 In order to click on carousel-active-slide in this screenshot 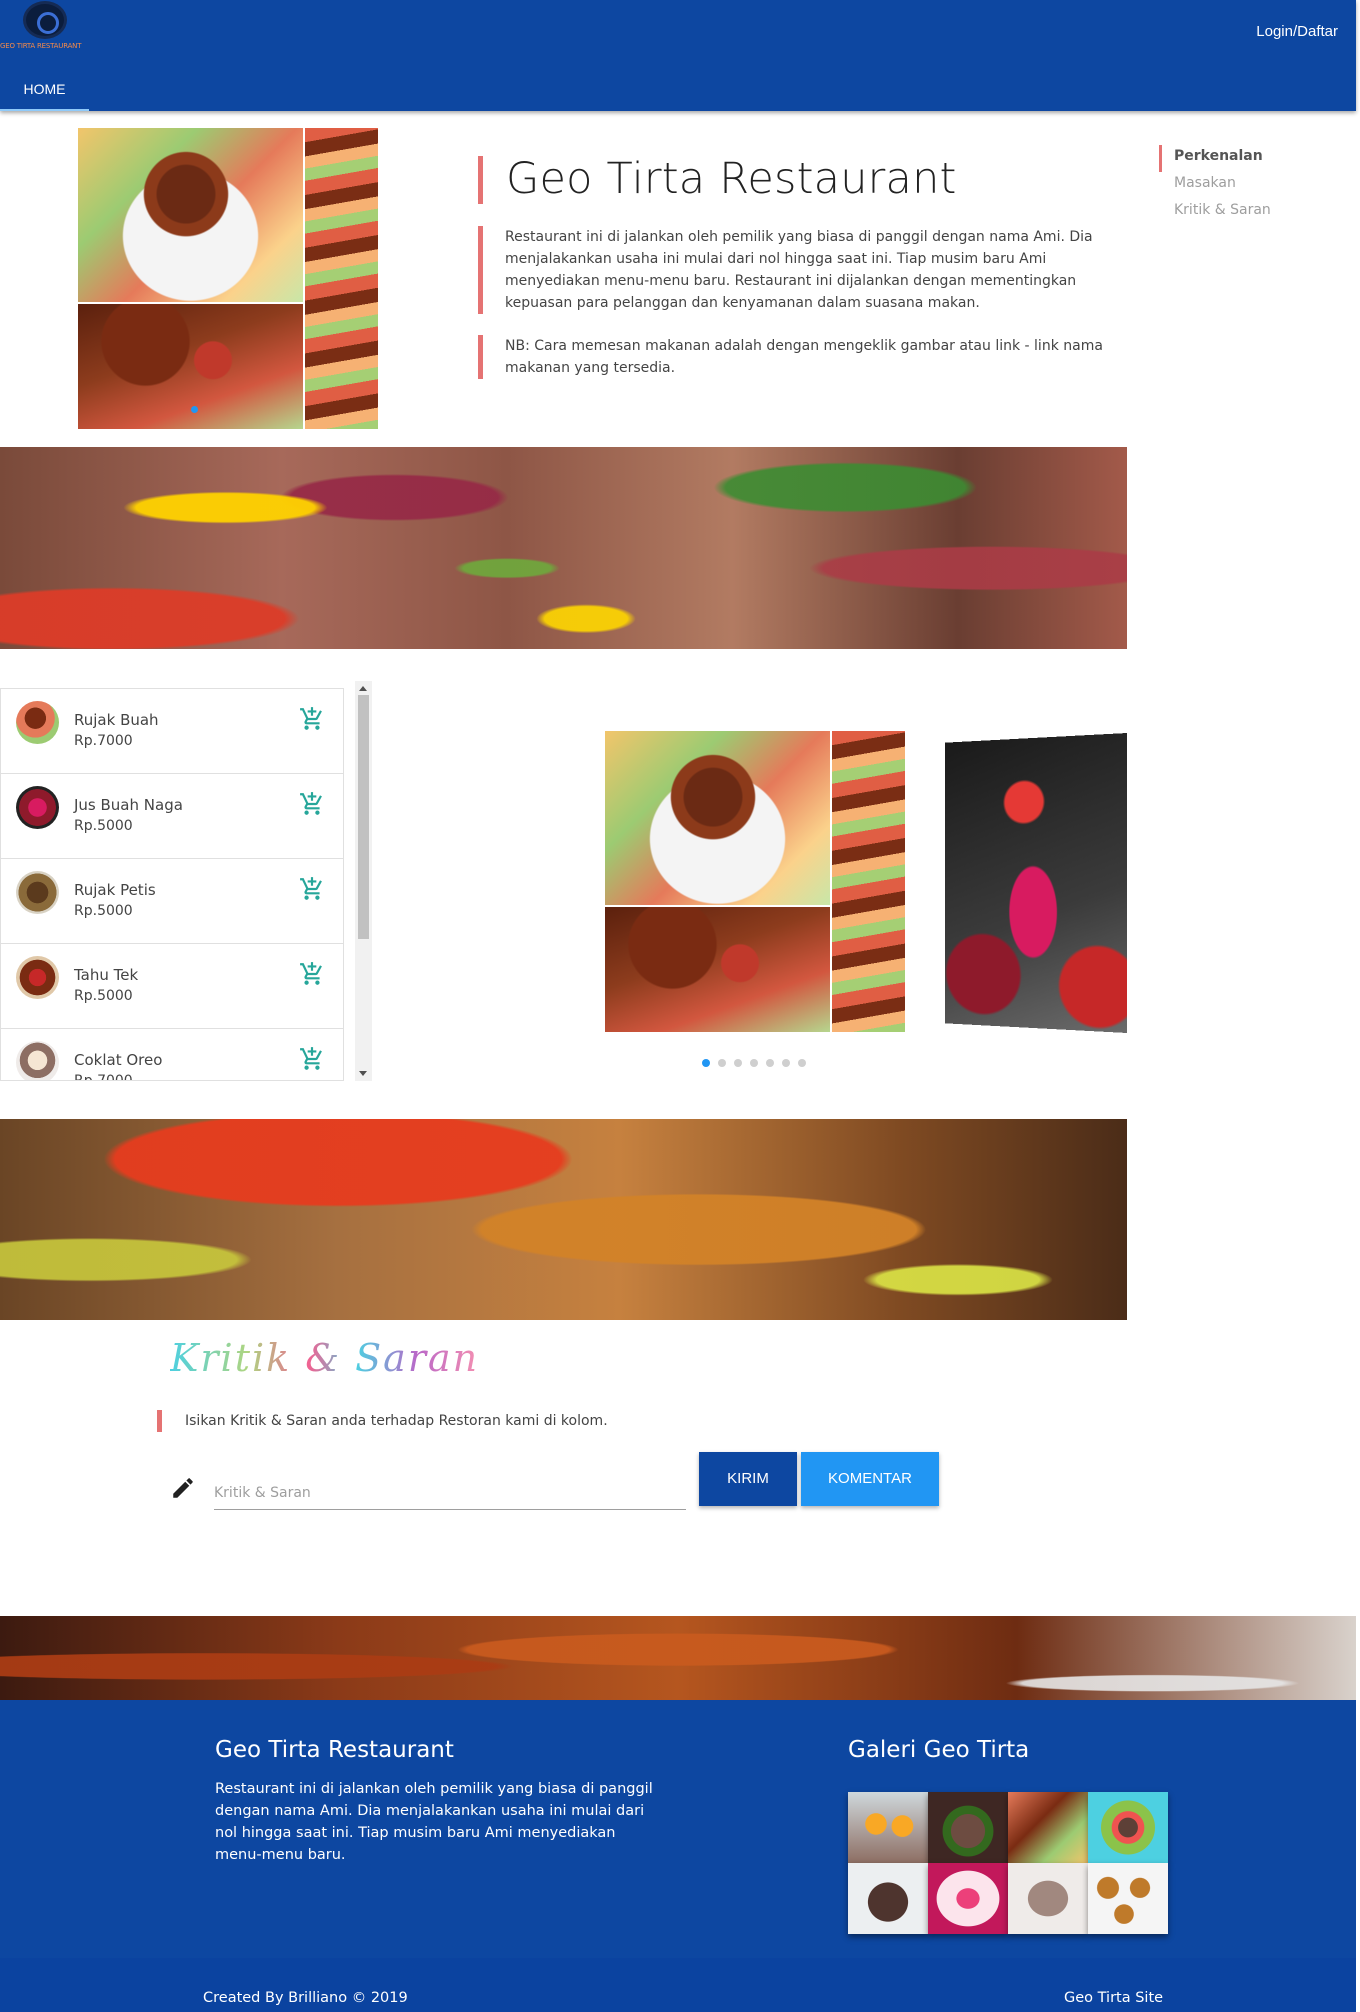, I will do `click(755, 881)`.